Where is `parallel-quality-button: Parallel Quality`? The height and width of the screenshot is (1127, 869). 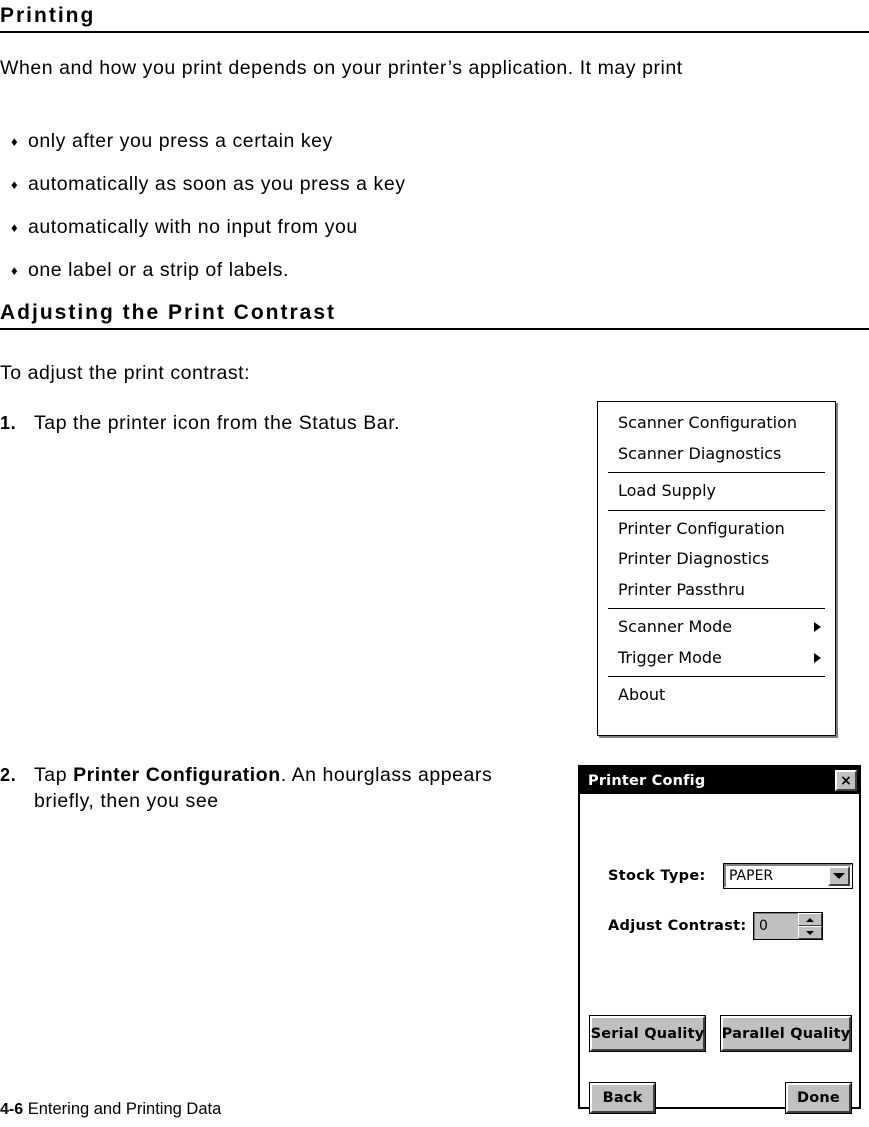
parallel-quality-button: Parallel Quality is located at coordinates (786, 1033).